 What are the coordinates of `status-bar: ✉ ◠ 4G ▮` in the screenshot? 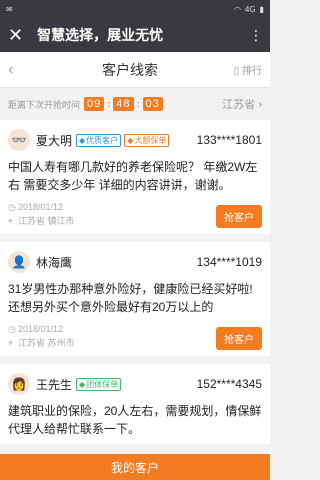 It's located at (135, 9).